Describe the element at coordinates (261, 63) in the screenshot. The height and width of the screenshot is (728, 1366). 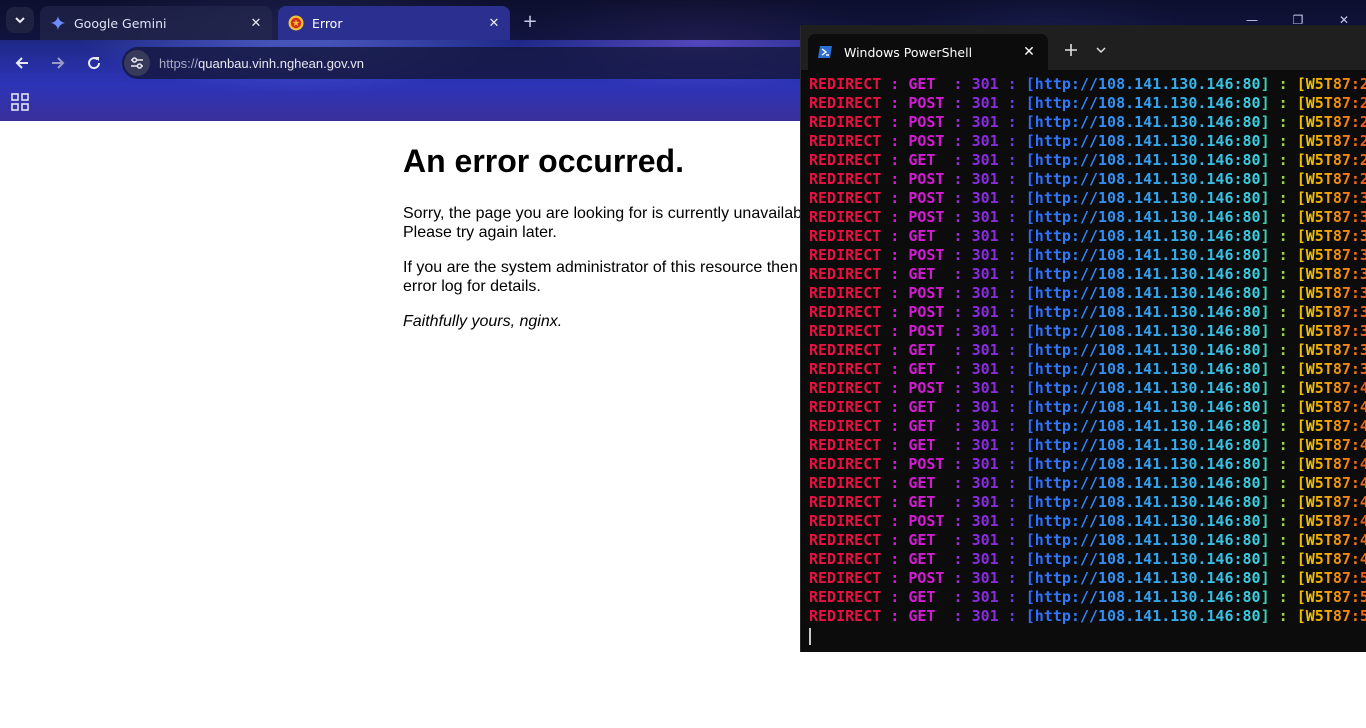
I see `url-text: https://quanbau.vinh.nghean.gov.vn` at that location.